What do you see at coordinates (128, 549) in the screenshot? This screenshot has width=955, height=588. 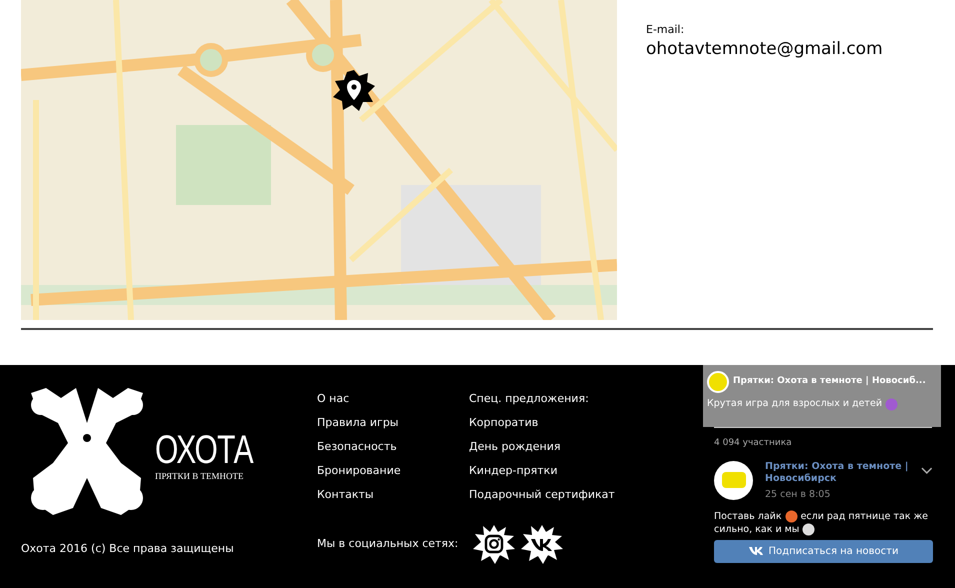 I see `copyright-text: Охота 2016 (с) Все права защищены` at bounding box center [128, 549].